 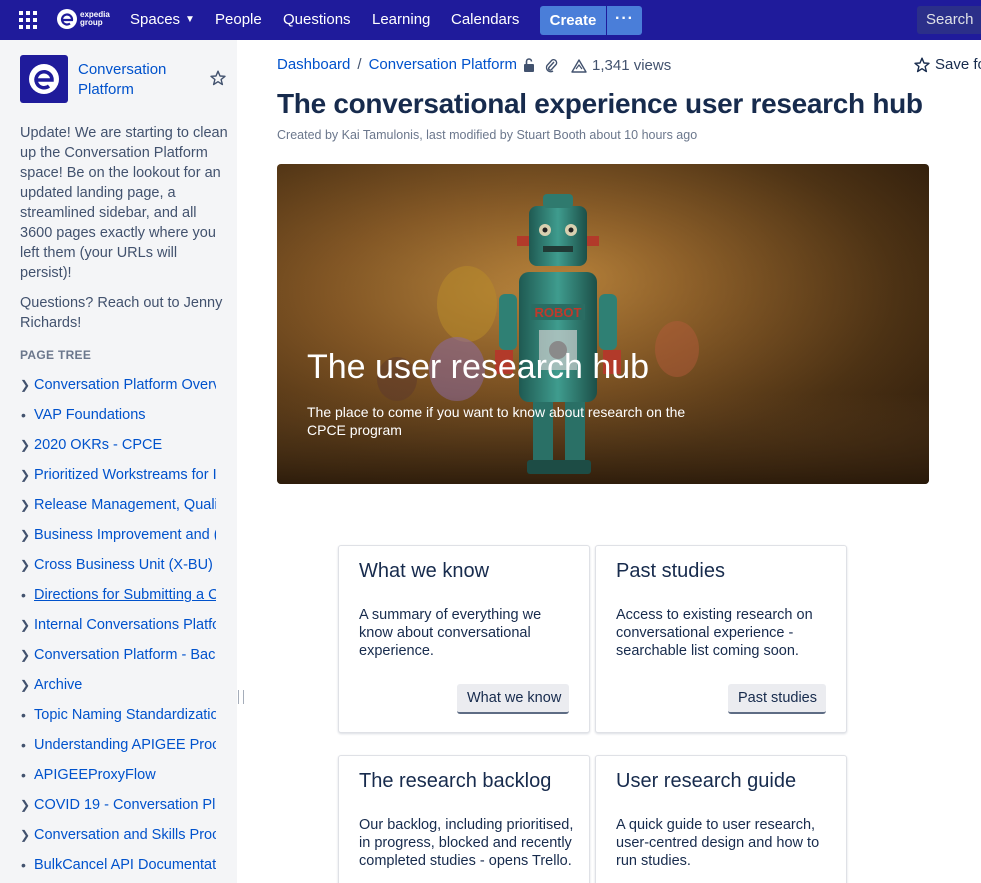 I want to click on space-logo, so click(x=44, y=79).